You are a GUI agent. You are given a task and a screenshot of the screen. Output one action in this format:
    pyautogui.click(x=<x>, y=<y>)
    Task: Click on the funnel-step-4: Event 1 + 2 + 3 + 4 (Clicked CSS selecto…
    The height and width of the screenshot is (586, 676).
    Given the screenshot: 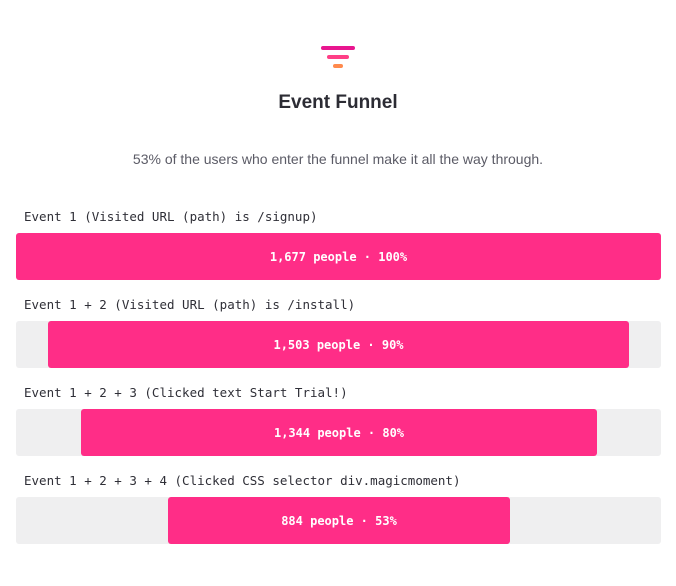 What is the action you would take?
    pyautogui.click(x=338, y=514)
    